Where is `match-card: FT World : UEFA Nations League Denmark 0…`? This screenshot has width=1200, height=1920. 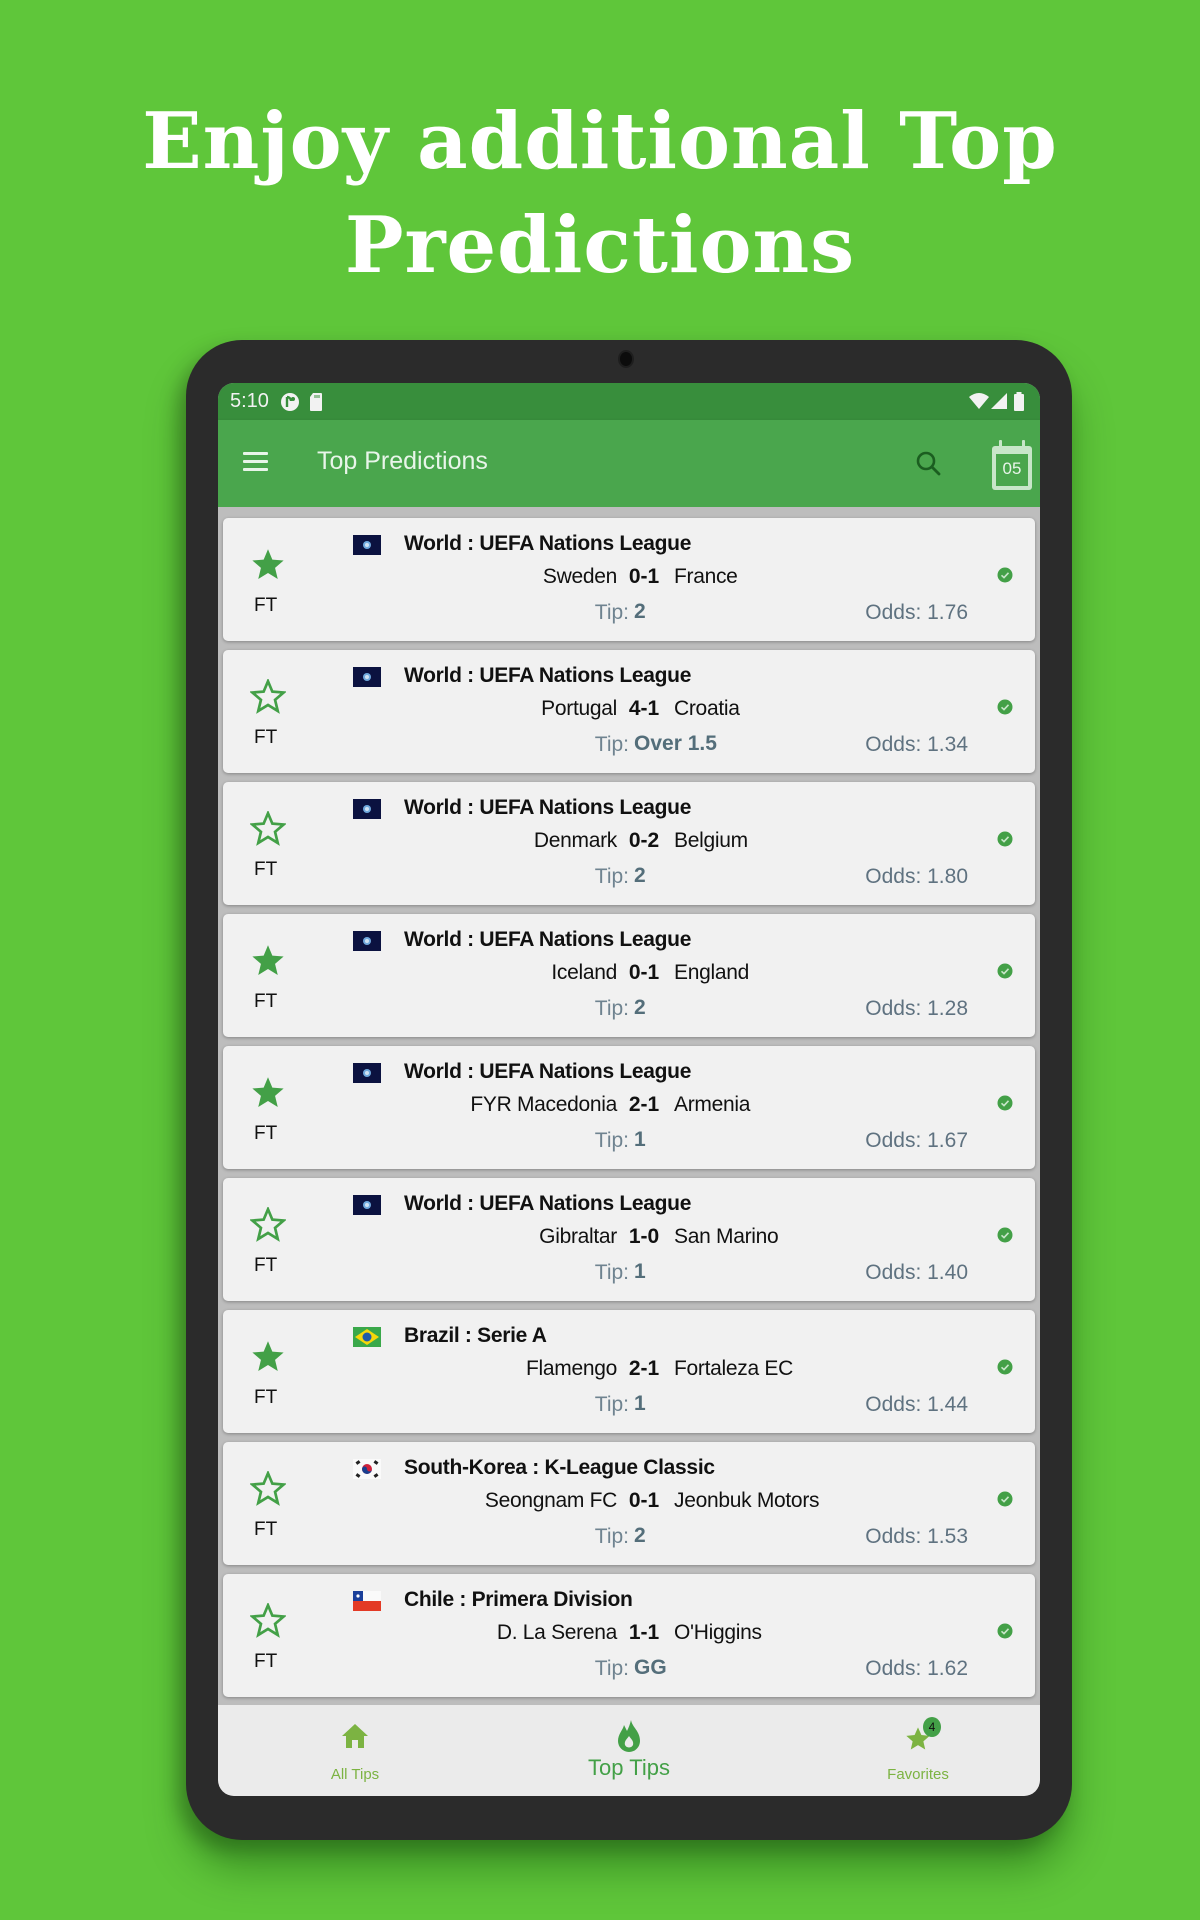 match-card: FT World : UEFA Nations League Denmark 0… is located at coordinates (629, 843).